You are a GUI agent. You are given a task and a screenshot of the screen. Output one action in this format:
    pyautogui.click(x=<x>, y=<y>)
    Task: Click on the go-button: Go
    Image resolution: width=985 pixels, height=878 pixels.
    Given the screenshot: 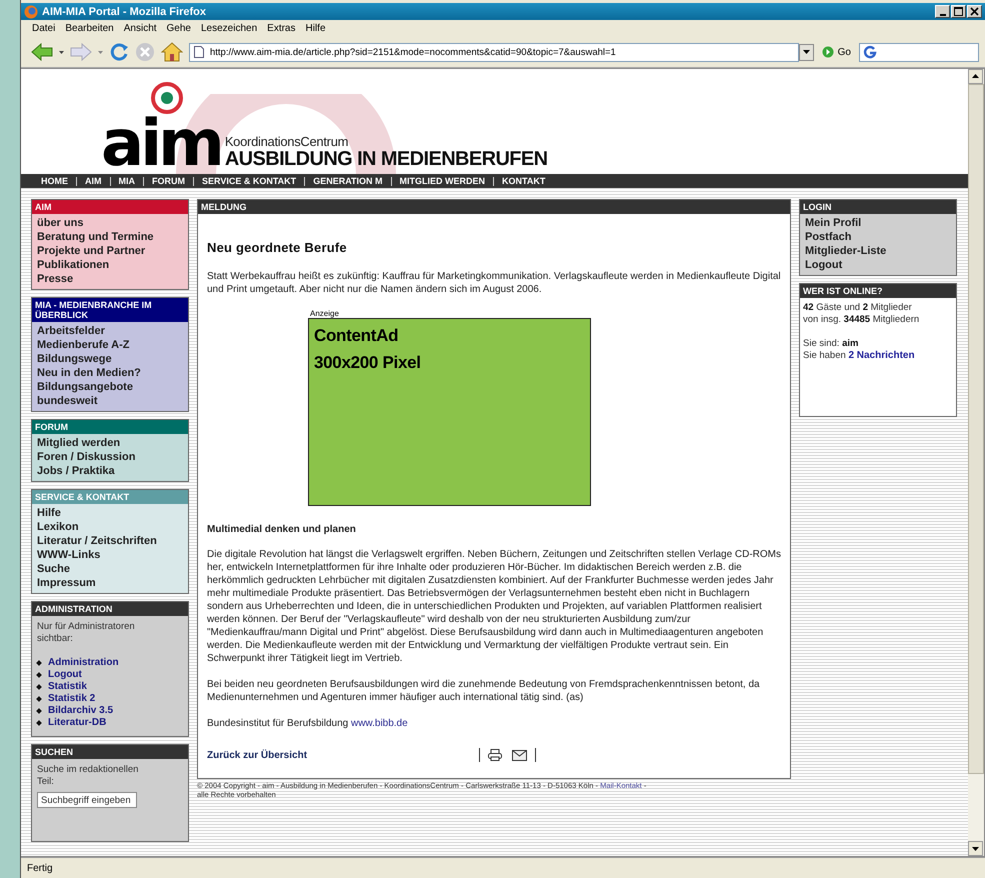 What is the action you would take?
    pyautogui.click(x=836, y=52)
    